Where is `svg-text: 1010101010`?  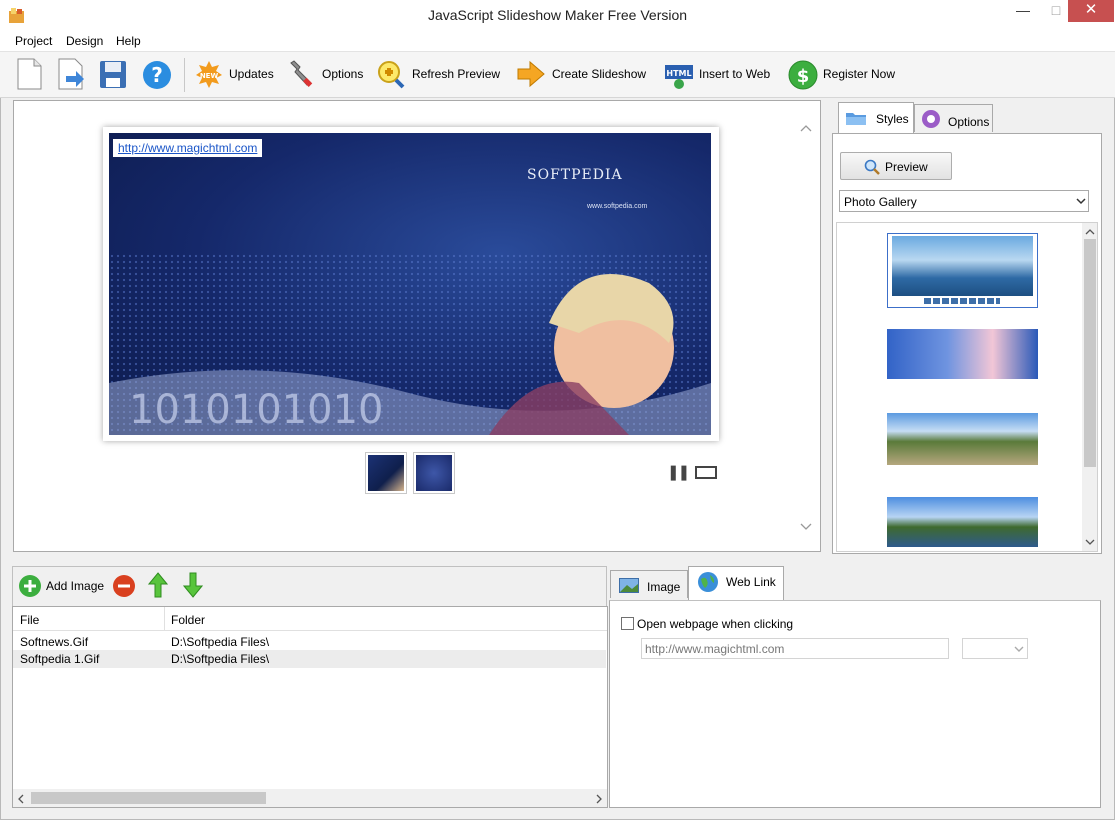
svg-text: 1010101010 is located at coordinates (256, 410).